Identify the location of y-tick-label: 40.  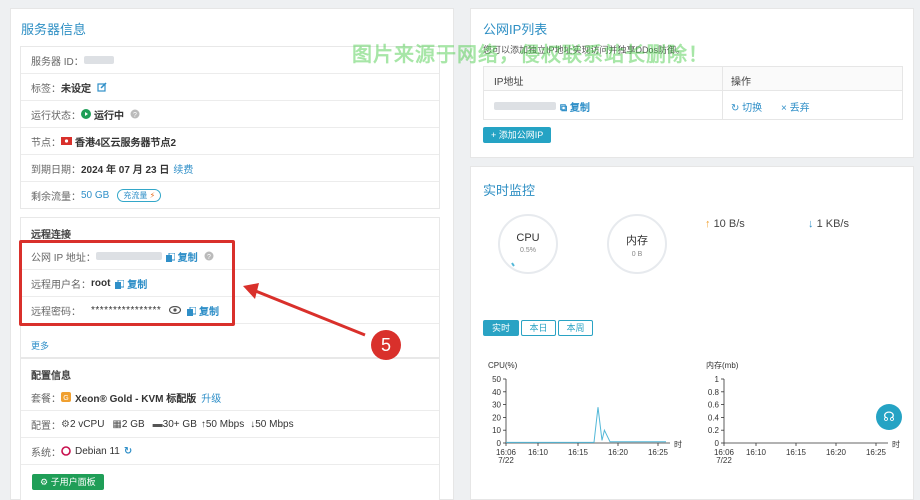
(496, 392).